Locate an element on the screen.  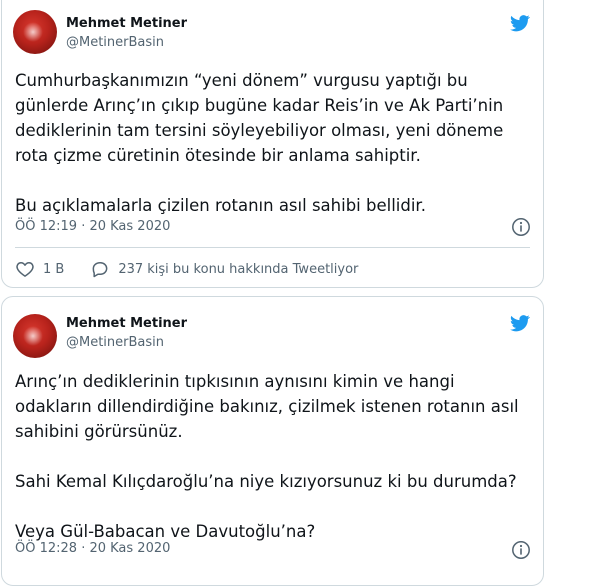
tweet-timestamp: ÖÖ 12:19 · 20 Kas 2020 is located at coordinates (92, 226).